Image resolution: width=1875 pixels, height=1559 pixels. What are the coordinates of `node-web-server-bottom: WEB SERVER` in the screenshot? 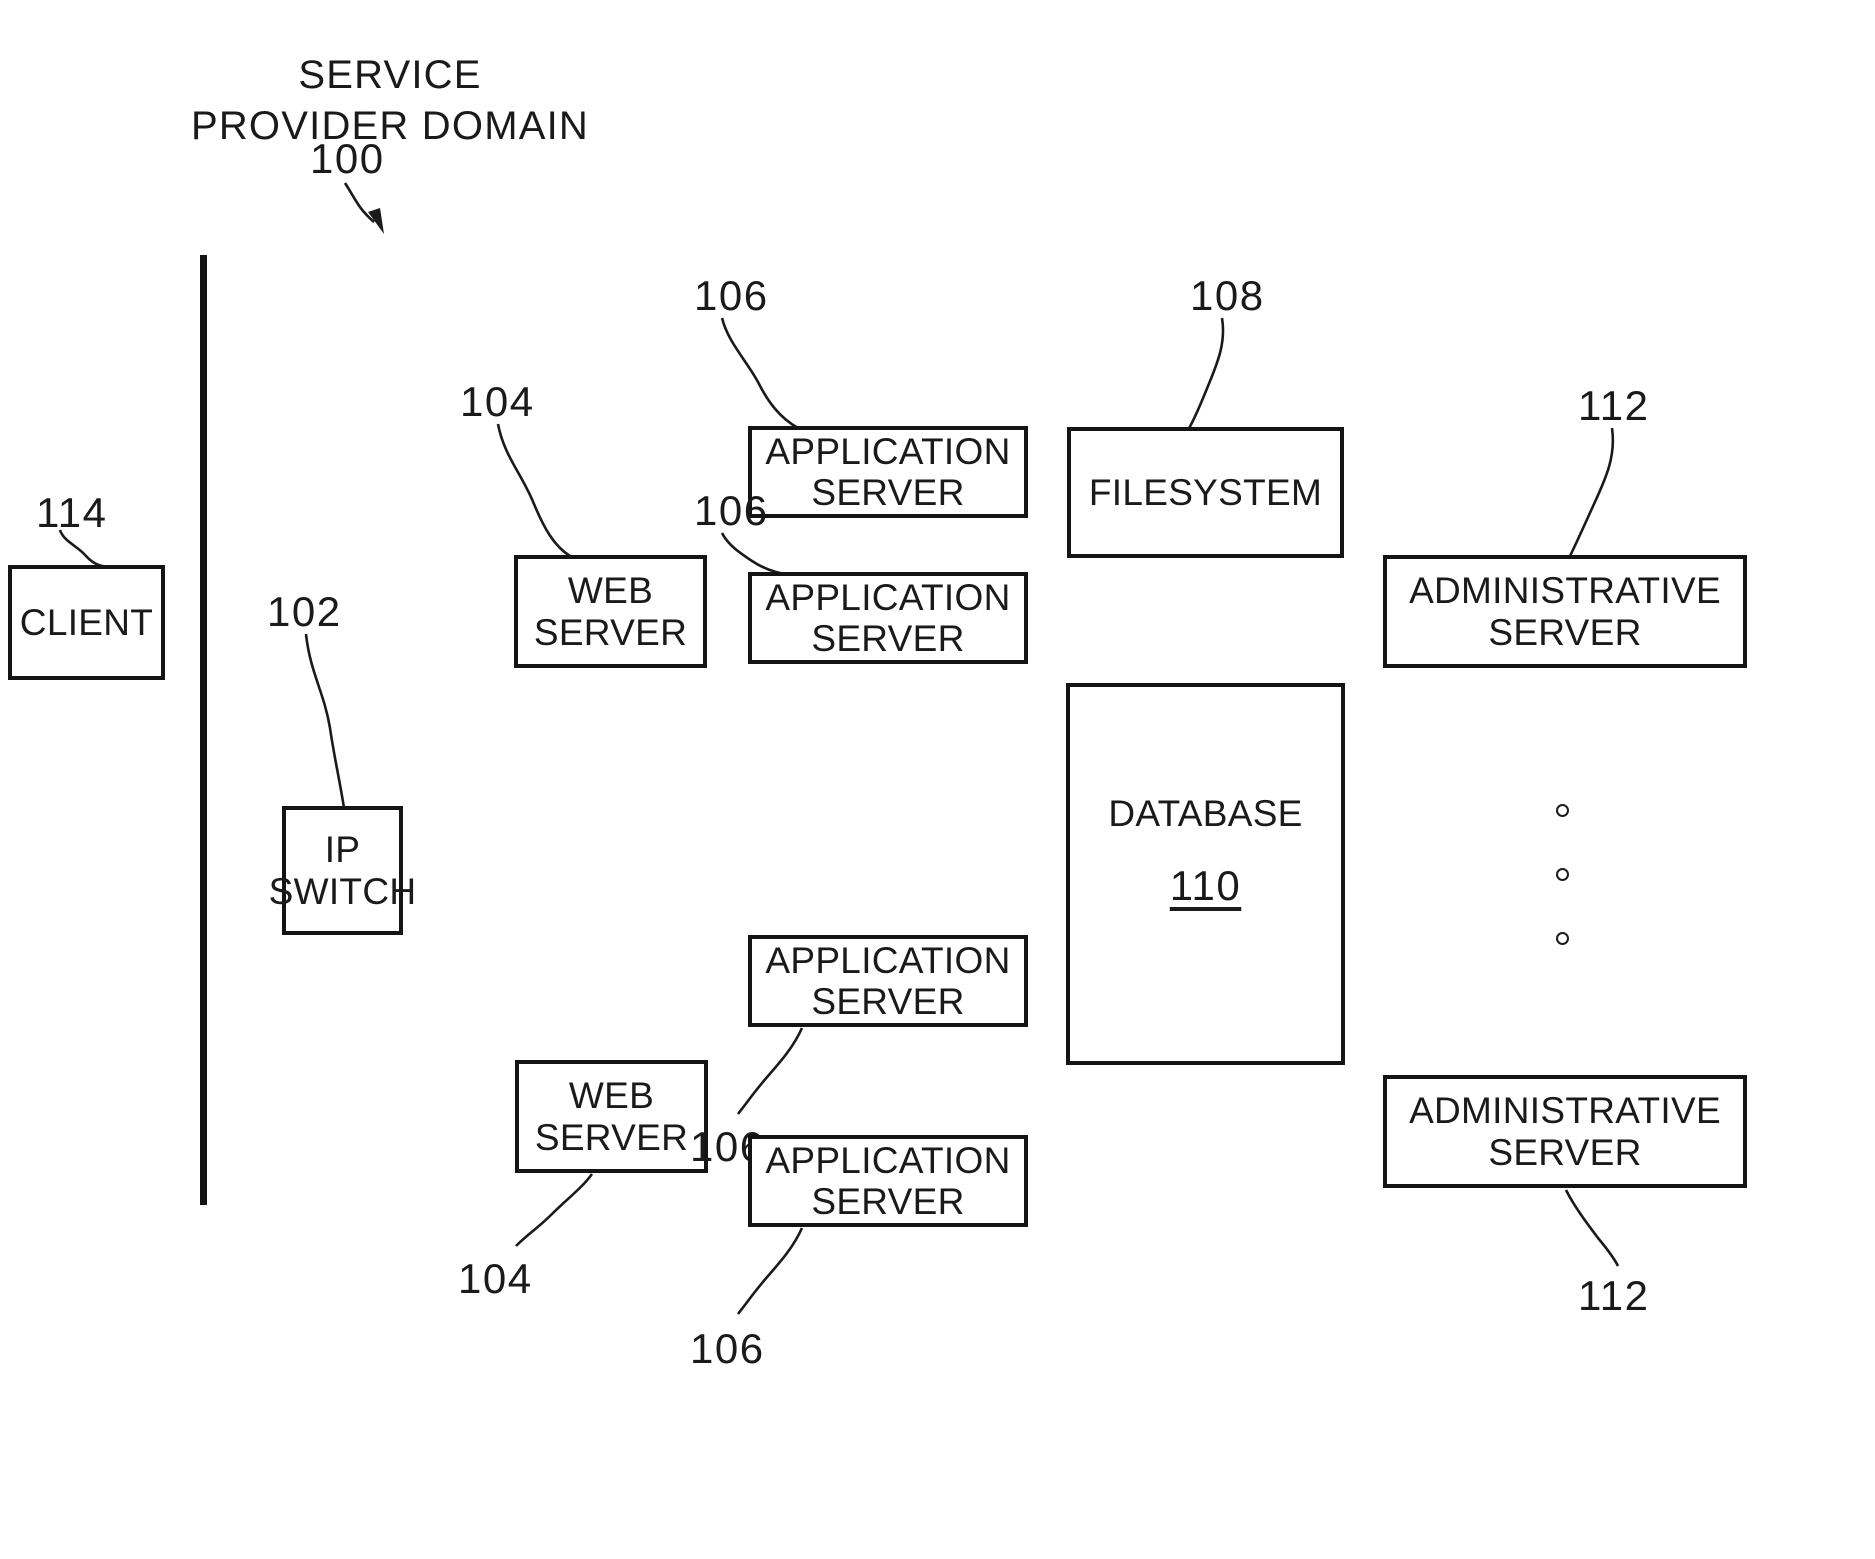 It's located at (611, 1116).